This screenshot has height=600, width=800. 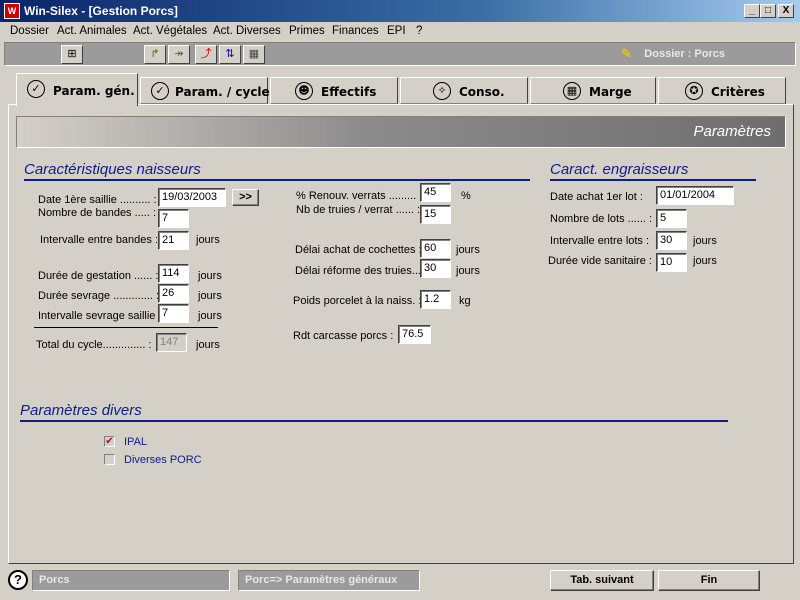 What do you see at coordinates (732, 131) in the screenshot?
I see `banner-title: Paramètres` at bounding box center [732, 131].